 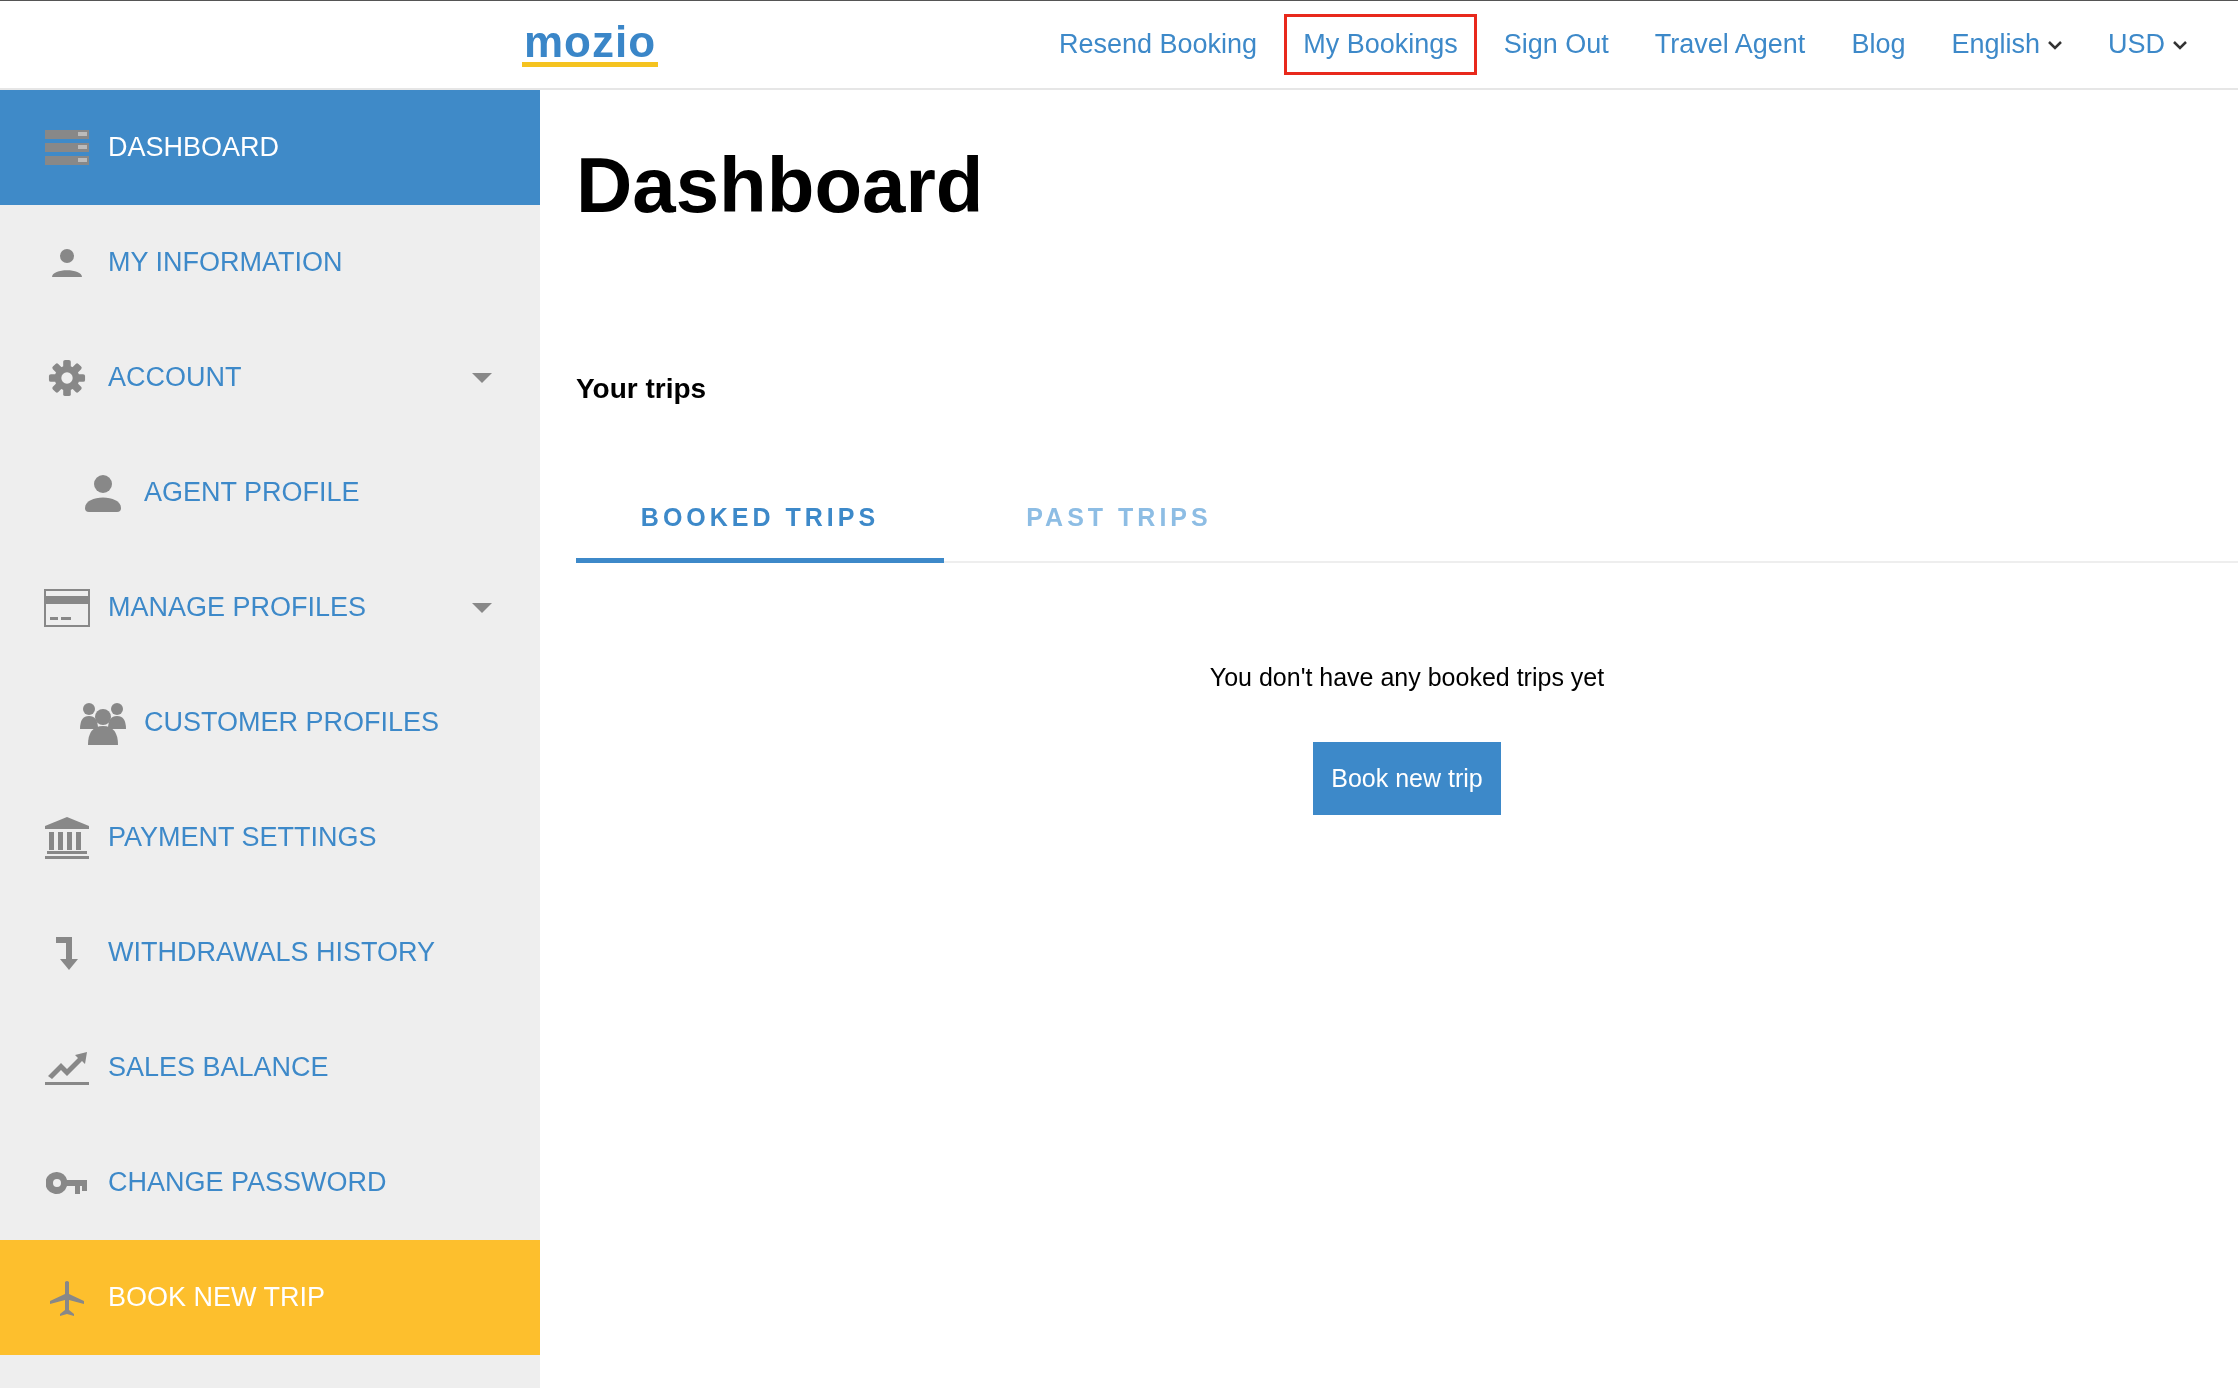 What do you see at coordinates (67, 147) in the screenshot?
I see `dashboard-icon` at bounding box center [67, 147].